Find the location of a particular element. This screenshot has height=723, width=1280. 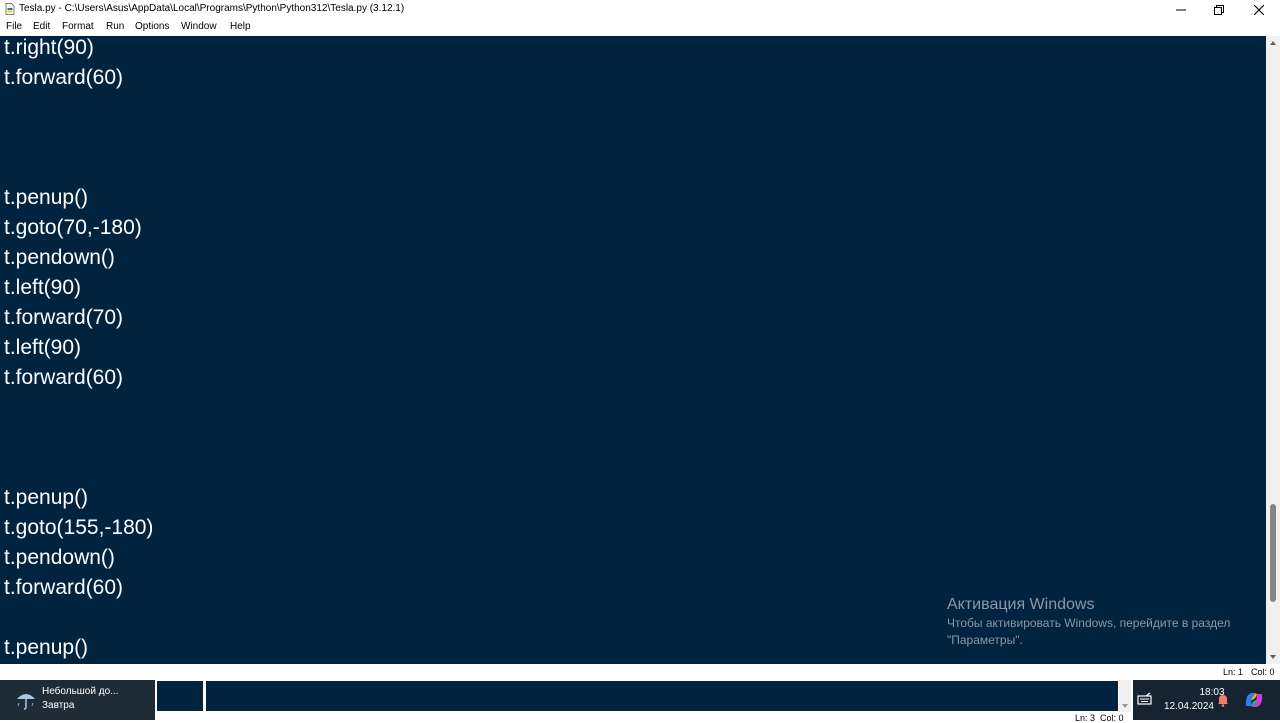

watermark-line-2: "Параметры". is located at coordinates (985, 640).